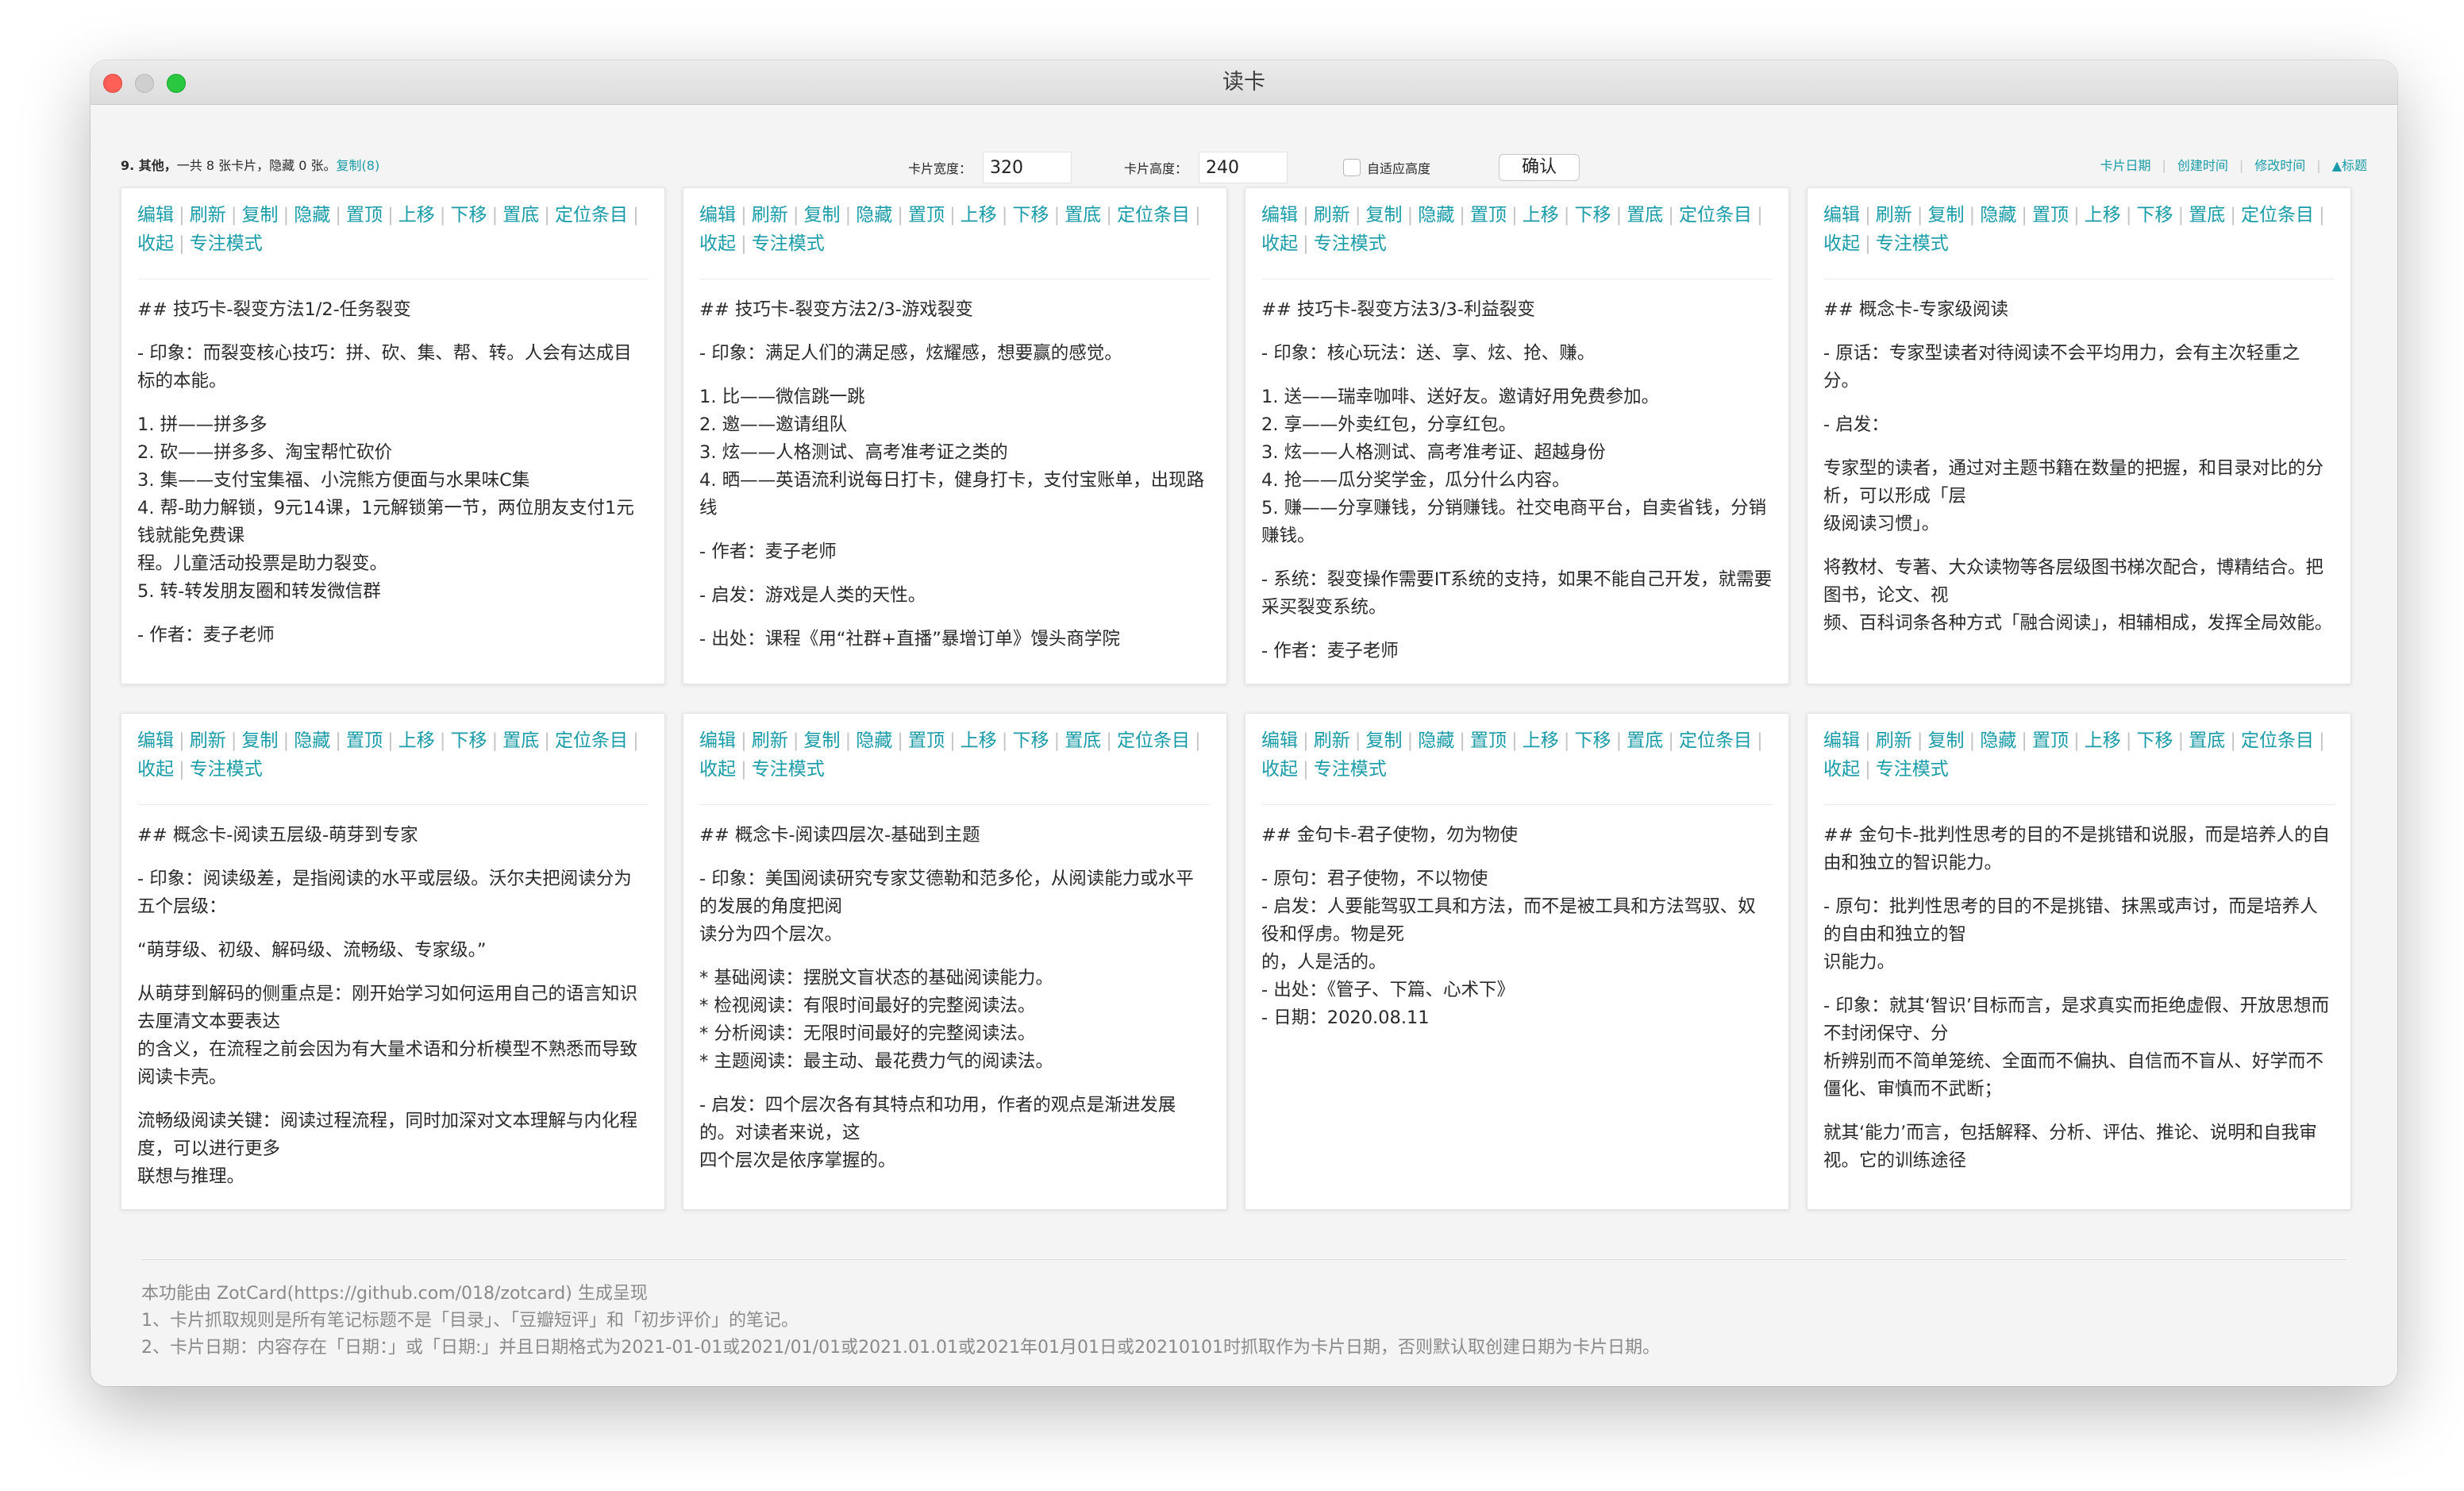 The width and height of the screenshot is (2464, 1491). I want to click on sort-title: ▲标题, so click(2349, 165).